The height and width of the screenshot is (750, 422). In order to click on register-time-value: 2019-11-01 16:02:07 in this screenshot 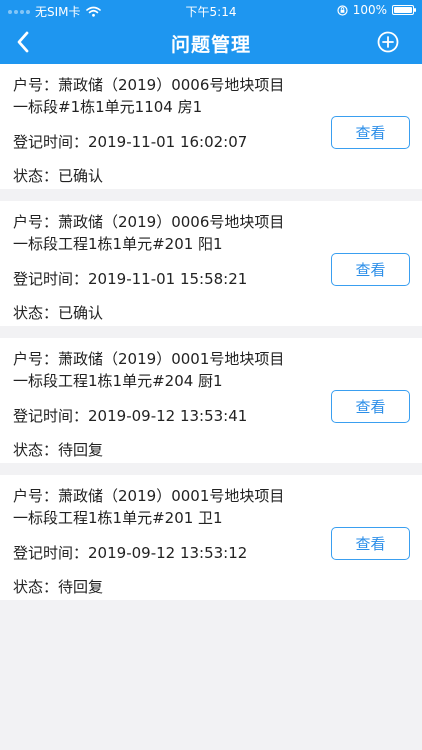, I will do `click(168, 142)`.